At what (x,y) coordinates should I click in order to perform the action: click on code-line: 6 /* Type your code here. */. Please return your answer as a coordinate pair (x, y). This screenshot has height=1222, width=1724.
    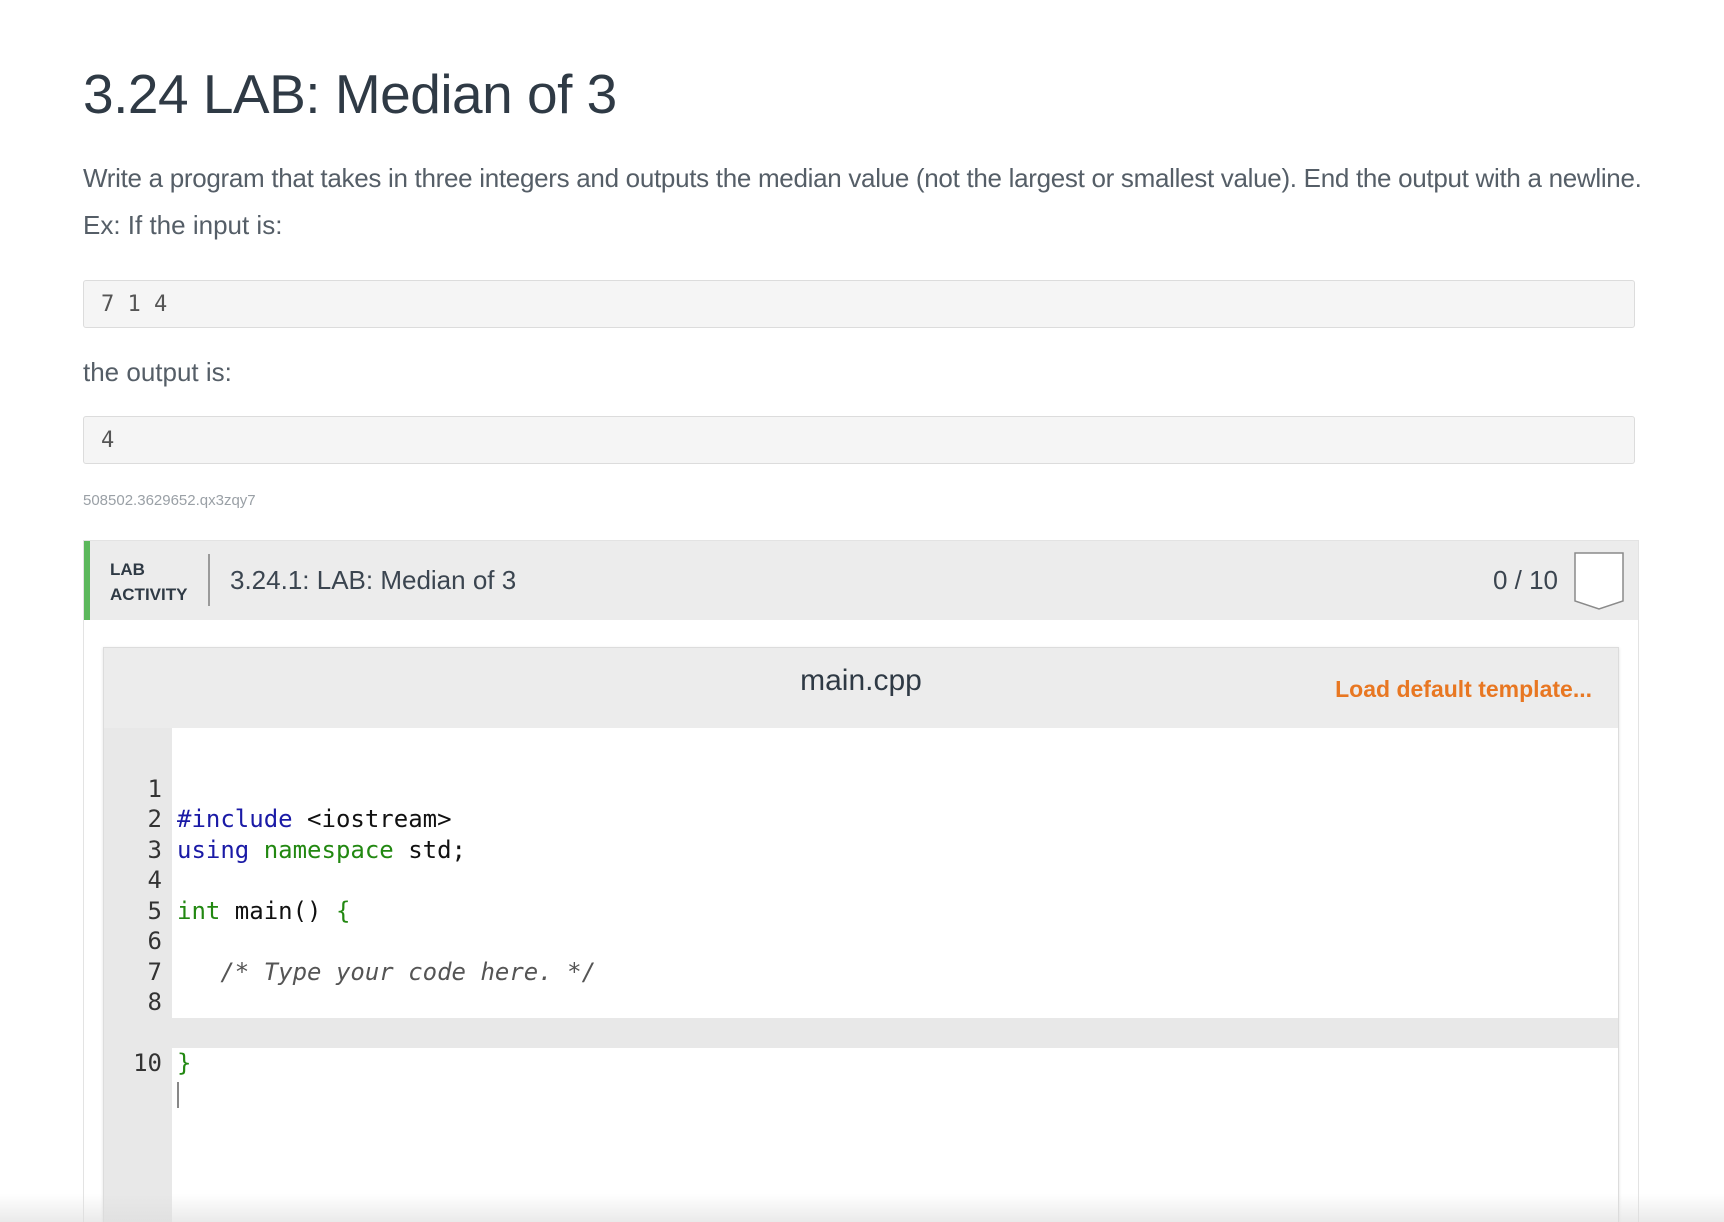
    Looking at the image, I should click on (861, 941).